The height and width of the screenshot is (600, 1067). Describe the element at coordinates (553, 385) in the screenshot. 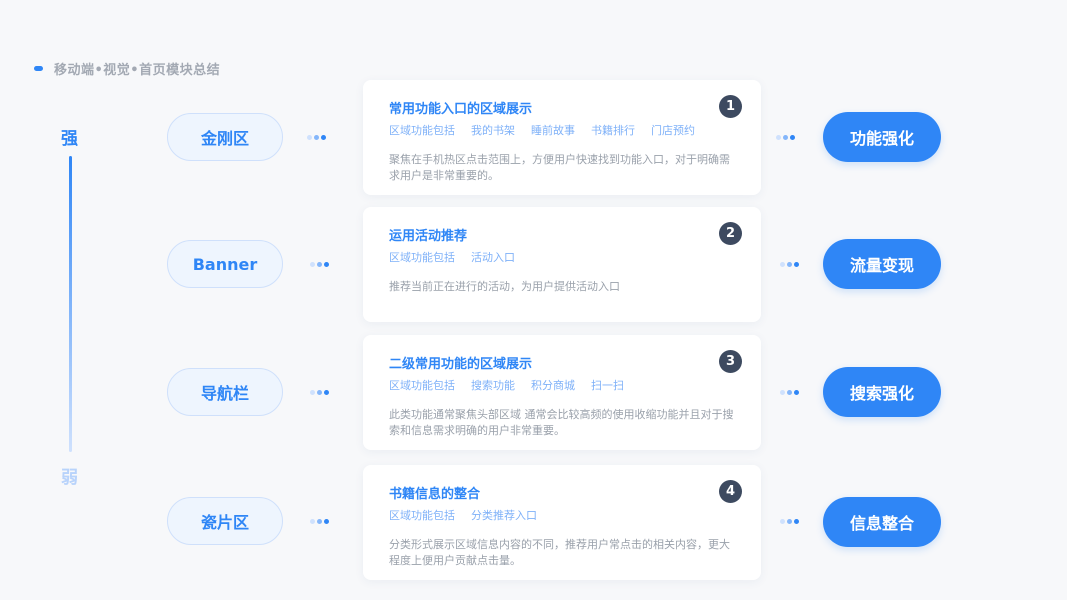

I see `card-tag: 积分商城` at that location.